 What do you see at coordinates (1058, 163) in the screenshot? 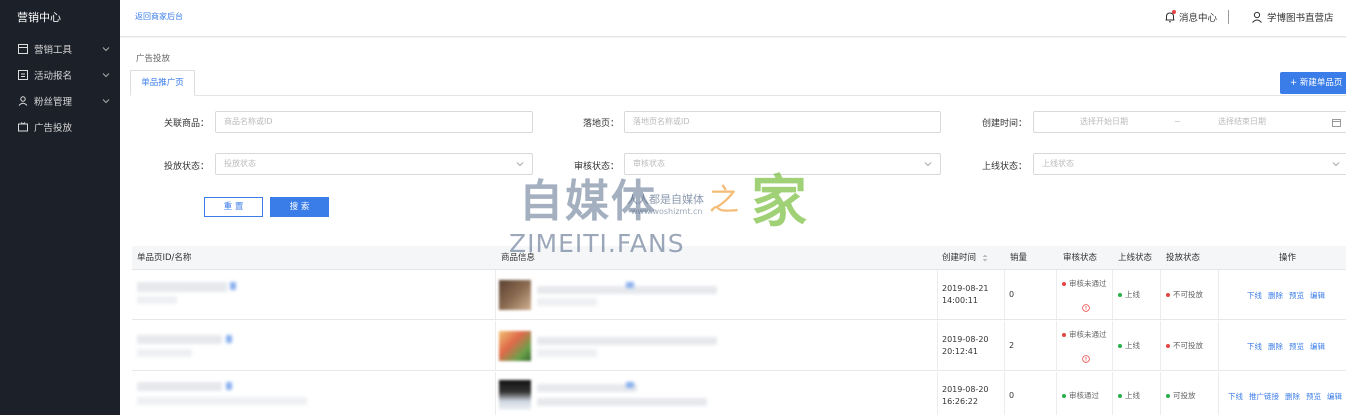
I see `online-status-placeholder: 上线状态` at bounding box center [1058, 163].